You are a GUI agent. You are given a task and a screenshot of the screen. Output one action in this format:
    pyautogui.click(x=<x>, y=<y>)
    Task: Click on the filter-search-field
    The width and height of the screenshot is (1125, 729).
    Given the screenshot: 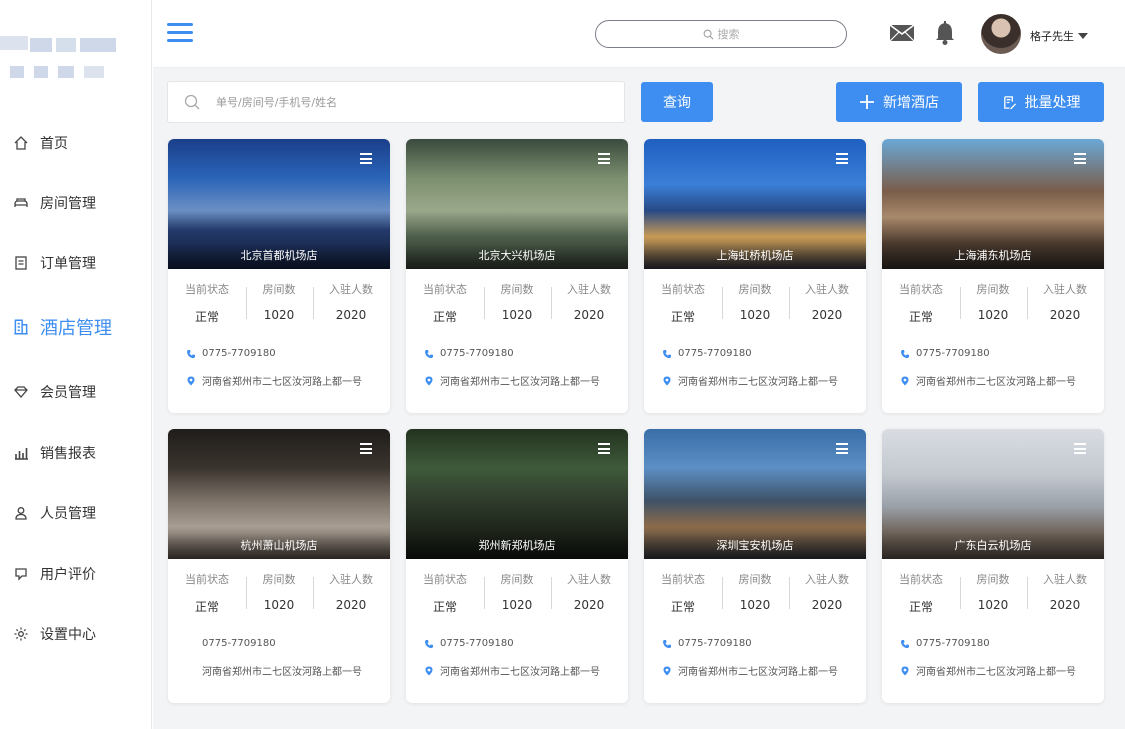 What is the action you would take?
    pyautogui.click(x=396, y=102)
    